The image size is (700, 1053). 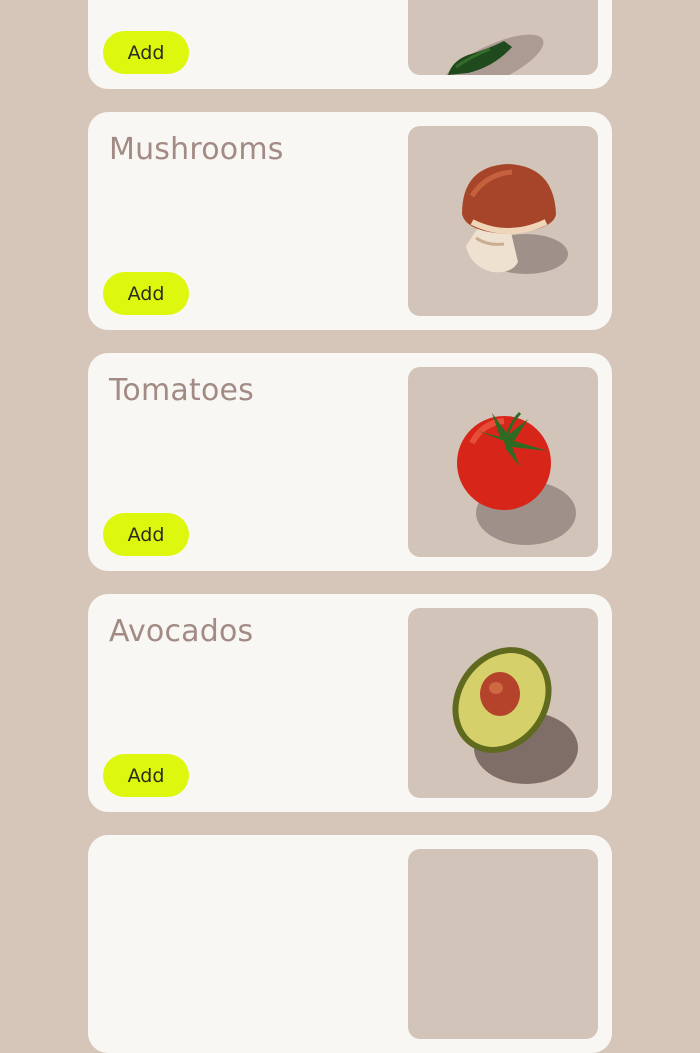 I want to click on product-title: Tomatoes, so click(x=181, y=390).